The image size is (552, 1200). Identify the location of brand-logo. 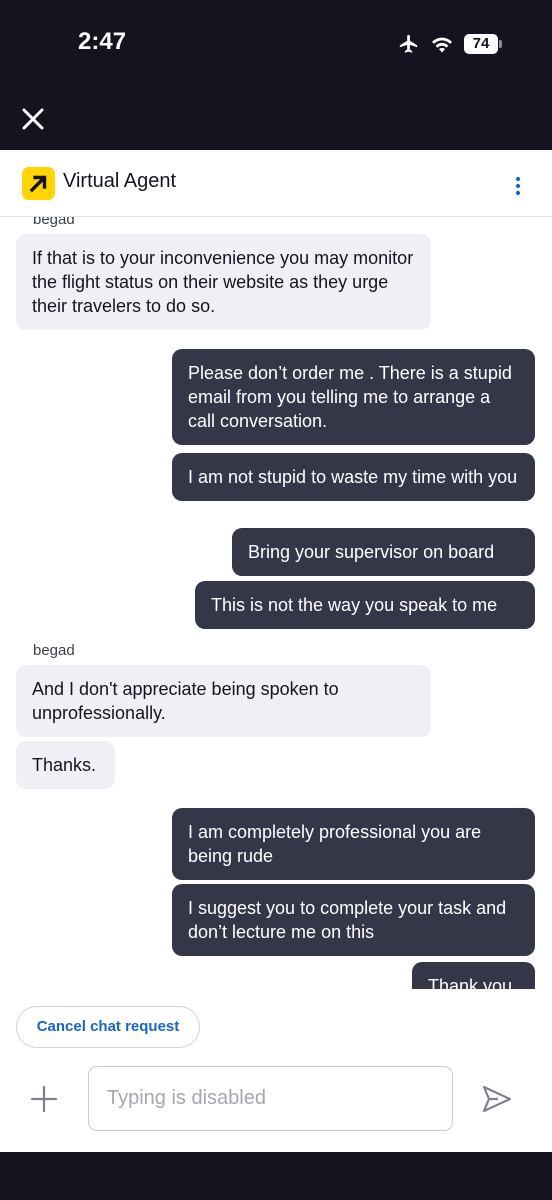
(38, 183).